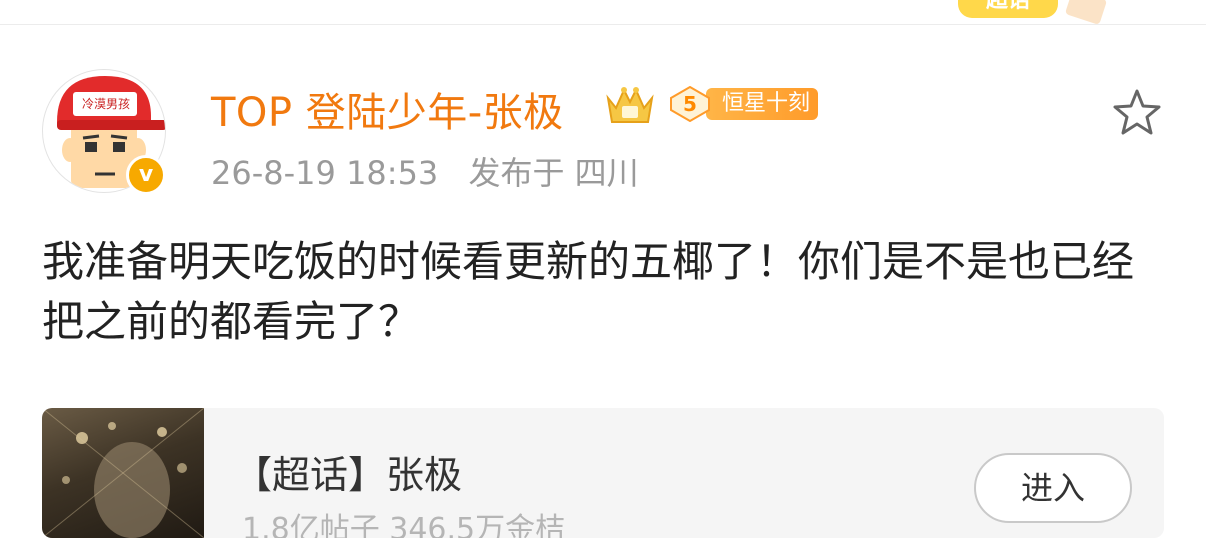 This screenshot has width=1206, height=538. What do you see at coordinates (516, 173) in the screenshot?
I see `location-prefix: 发布于` at bounding box center [516, 173].